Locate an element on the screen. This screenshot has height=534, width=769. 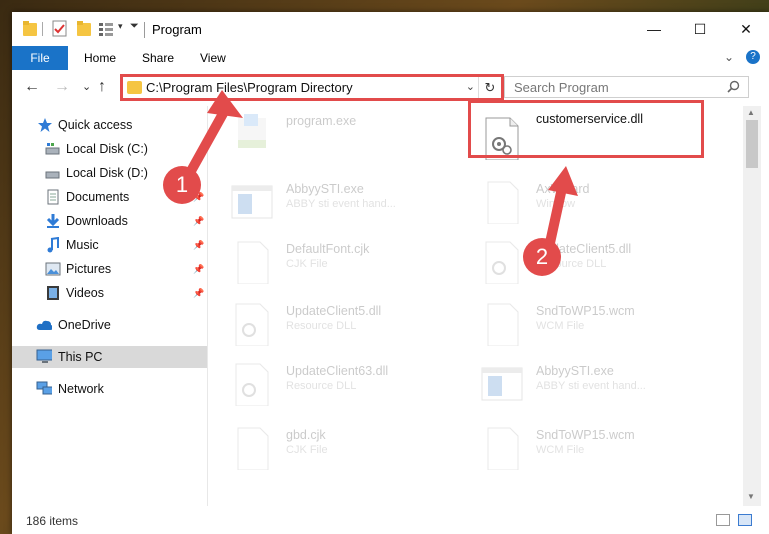
vertical-scrollbar: ▲ ▼ is located at coordinates (752, 306).